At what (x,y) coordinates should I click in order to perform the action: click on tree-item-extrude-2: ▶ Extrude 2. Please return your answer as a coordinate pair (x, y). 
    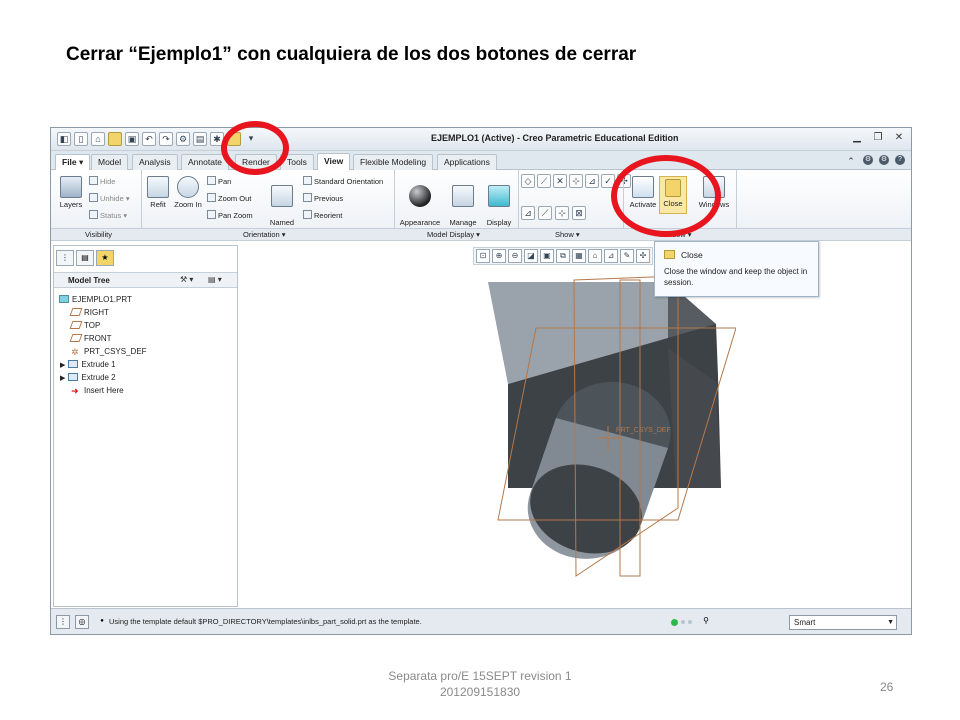
    Looking at the image, I should click on (88, 378).